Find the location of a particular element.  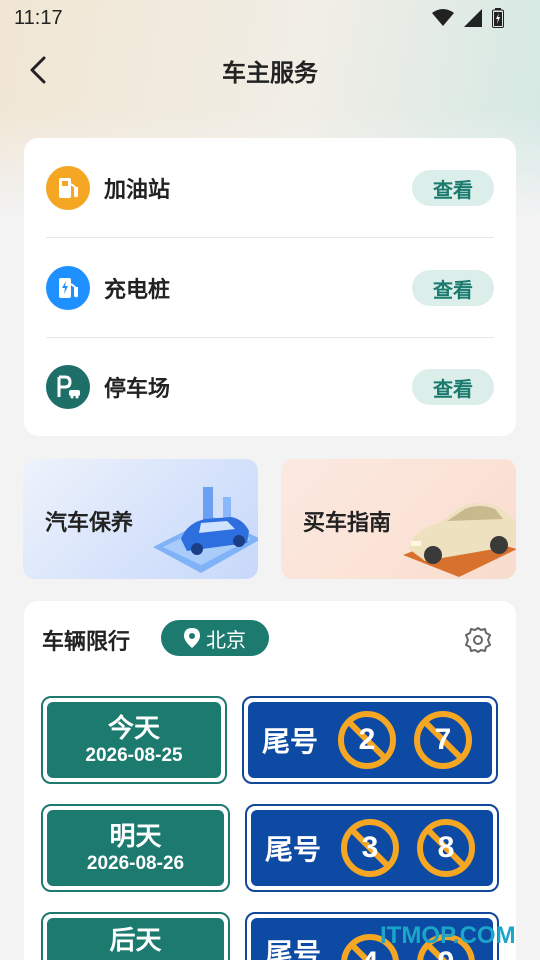

service-label: 停车场 is located at coordinates (137, 388).